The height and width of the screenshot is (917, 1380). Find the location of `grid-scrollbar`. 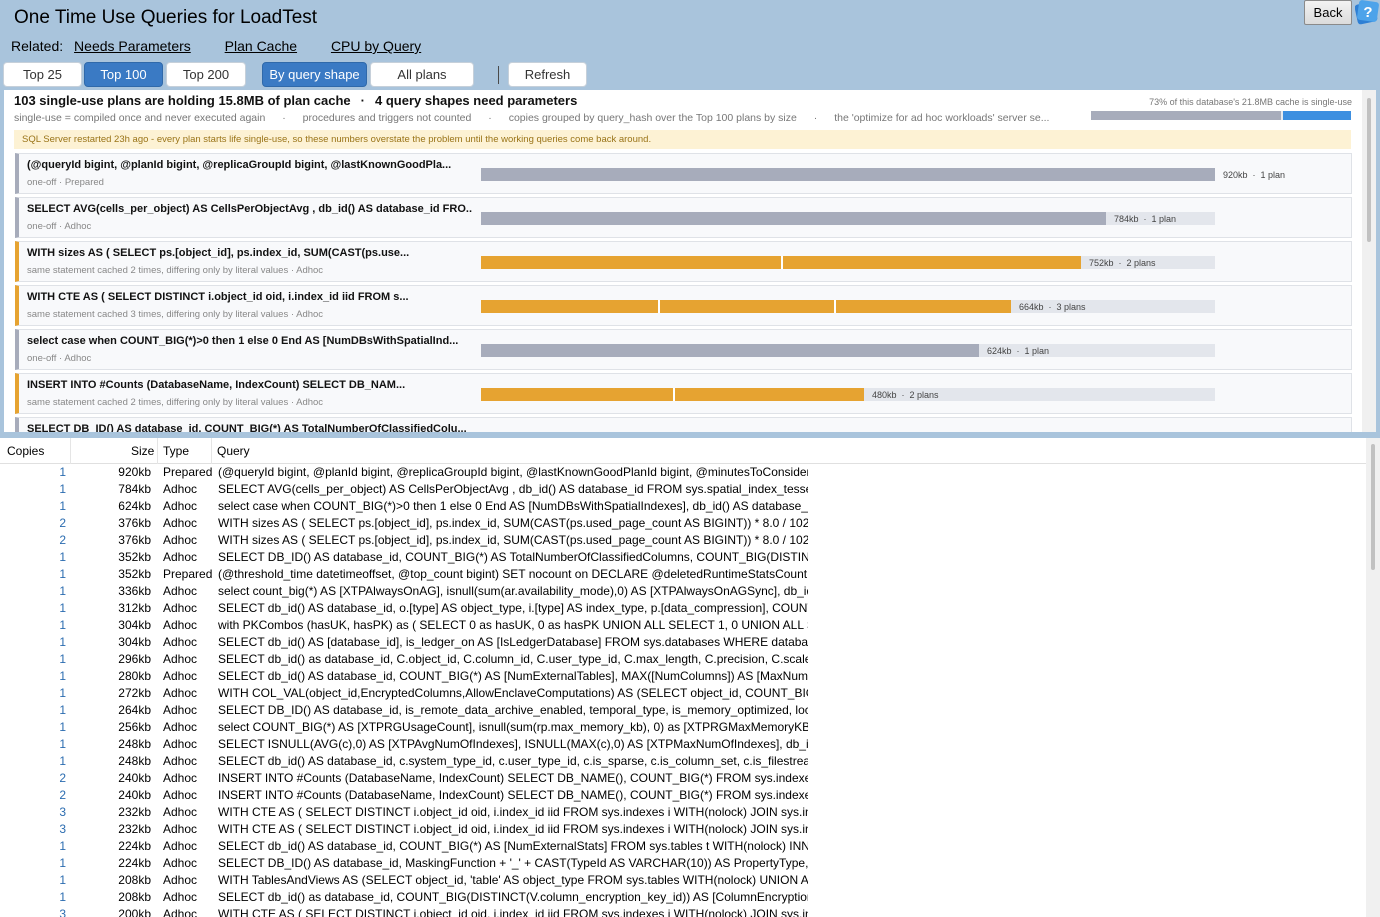

grid-scrollbar is located at coordinates (1373, 677).